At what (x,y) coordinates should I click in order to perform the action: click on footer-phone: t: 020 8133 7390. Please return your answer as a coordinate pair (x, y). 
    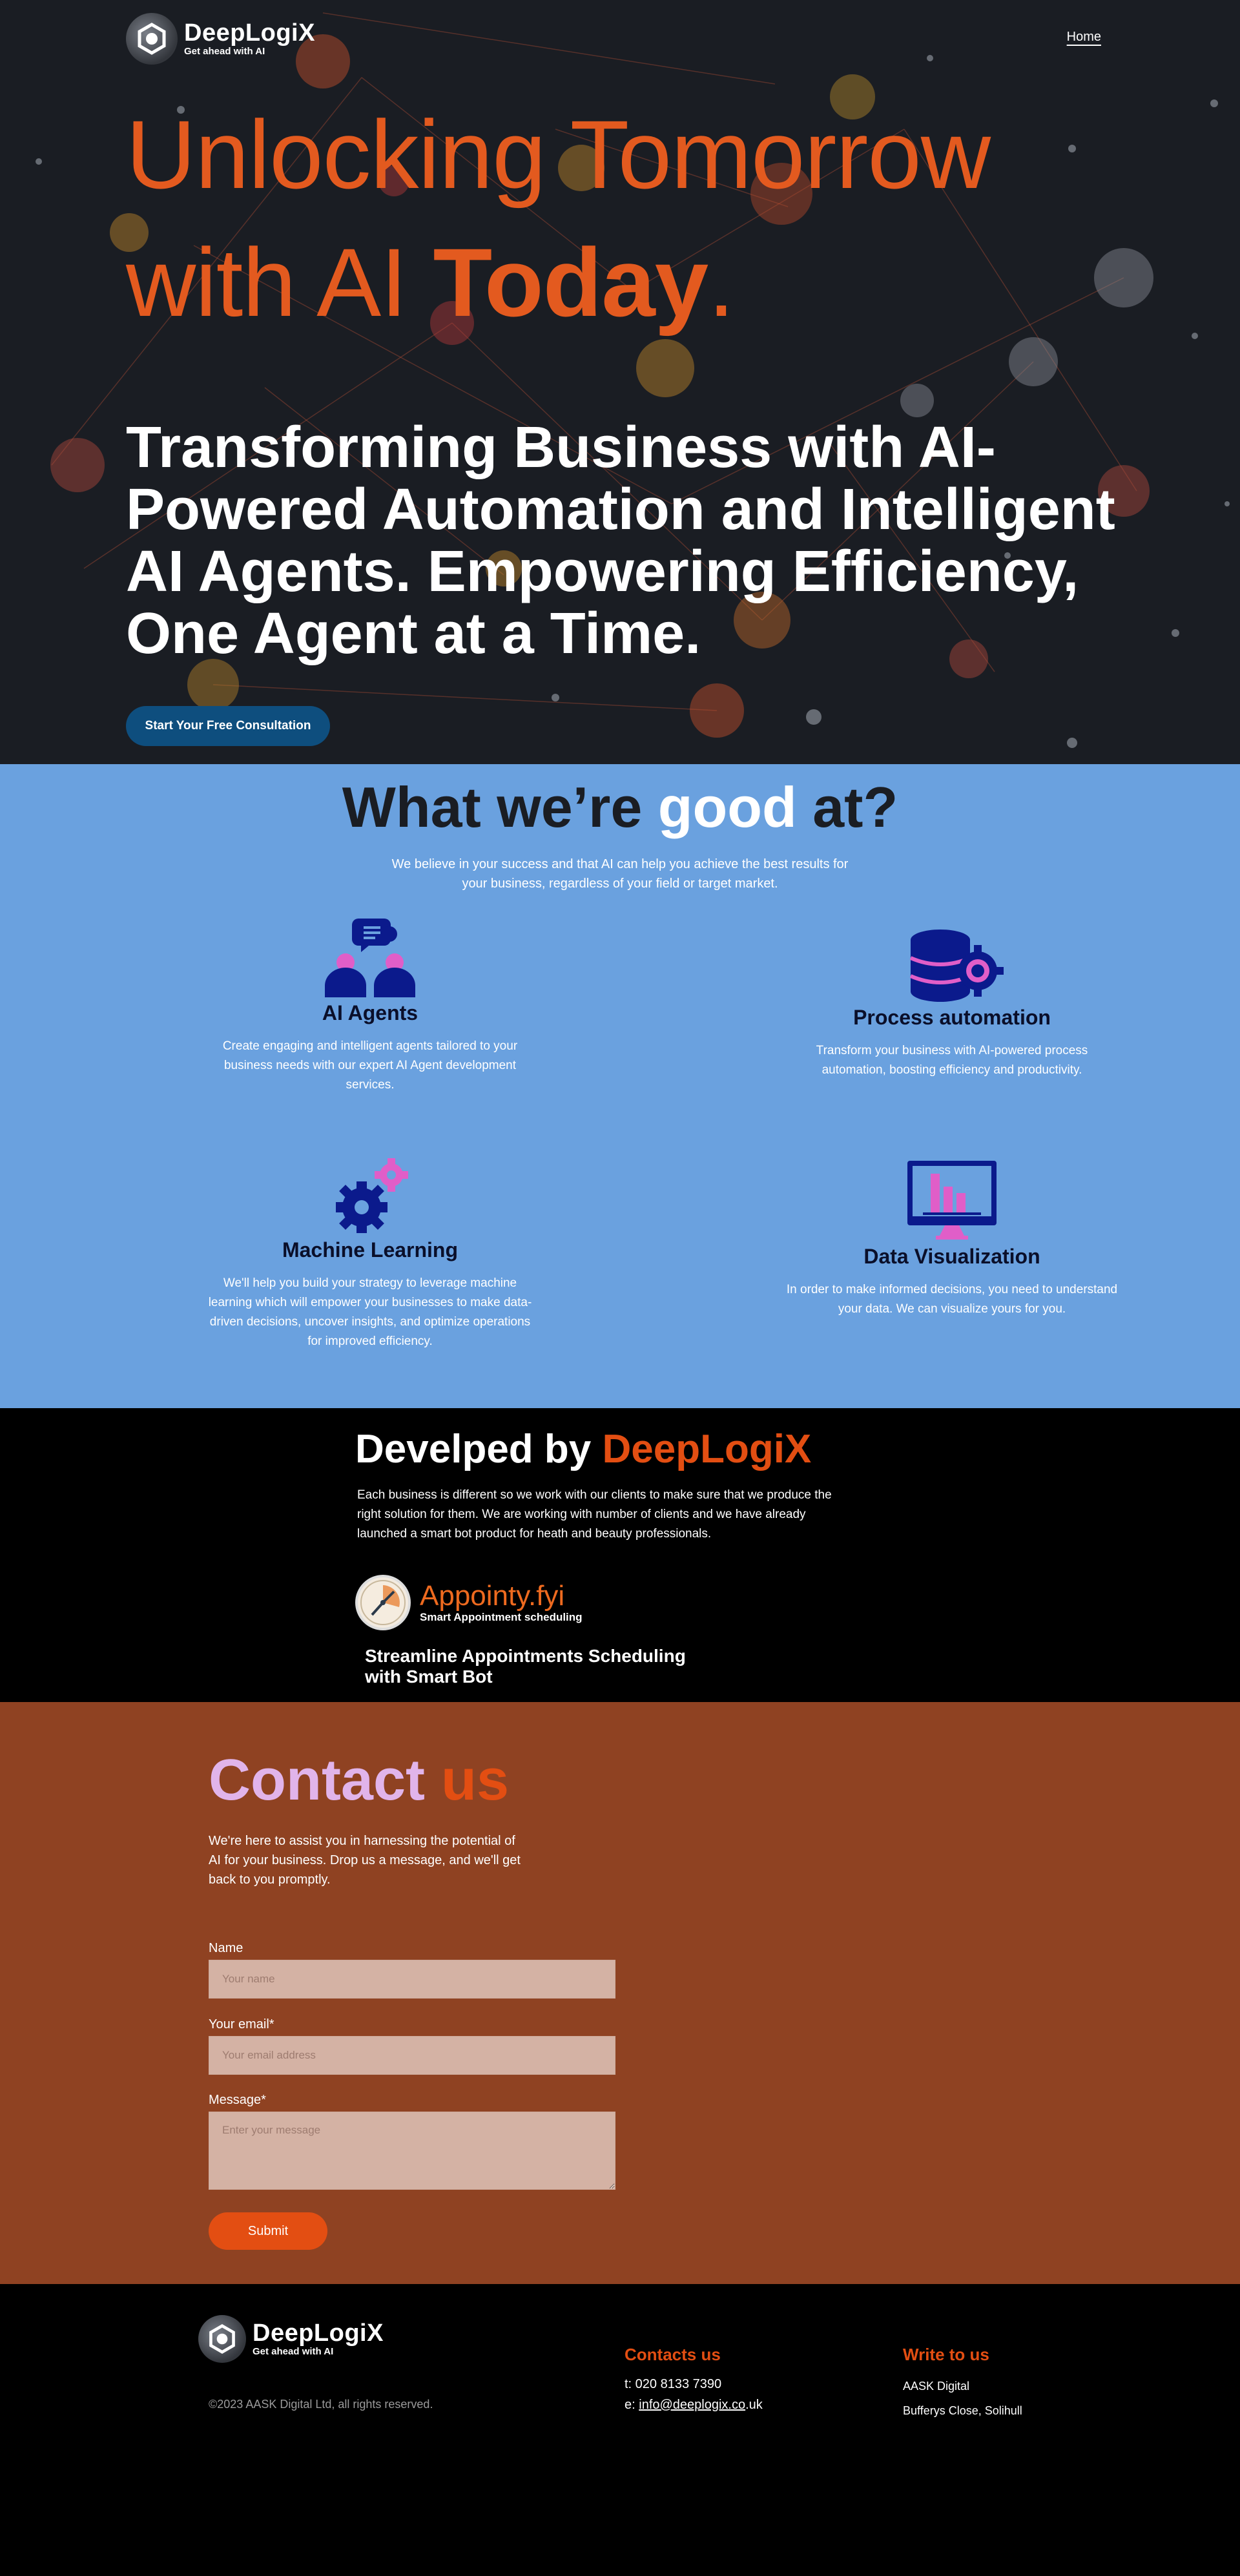
    Looking at the image, I should click on (673, 2384).